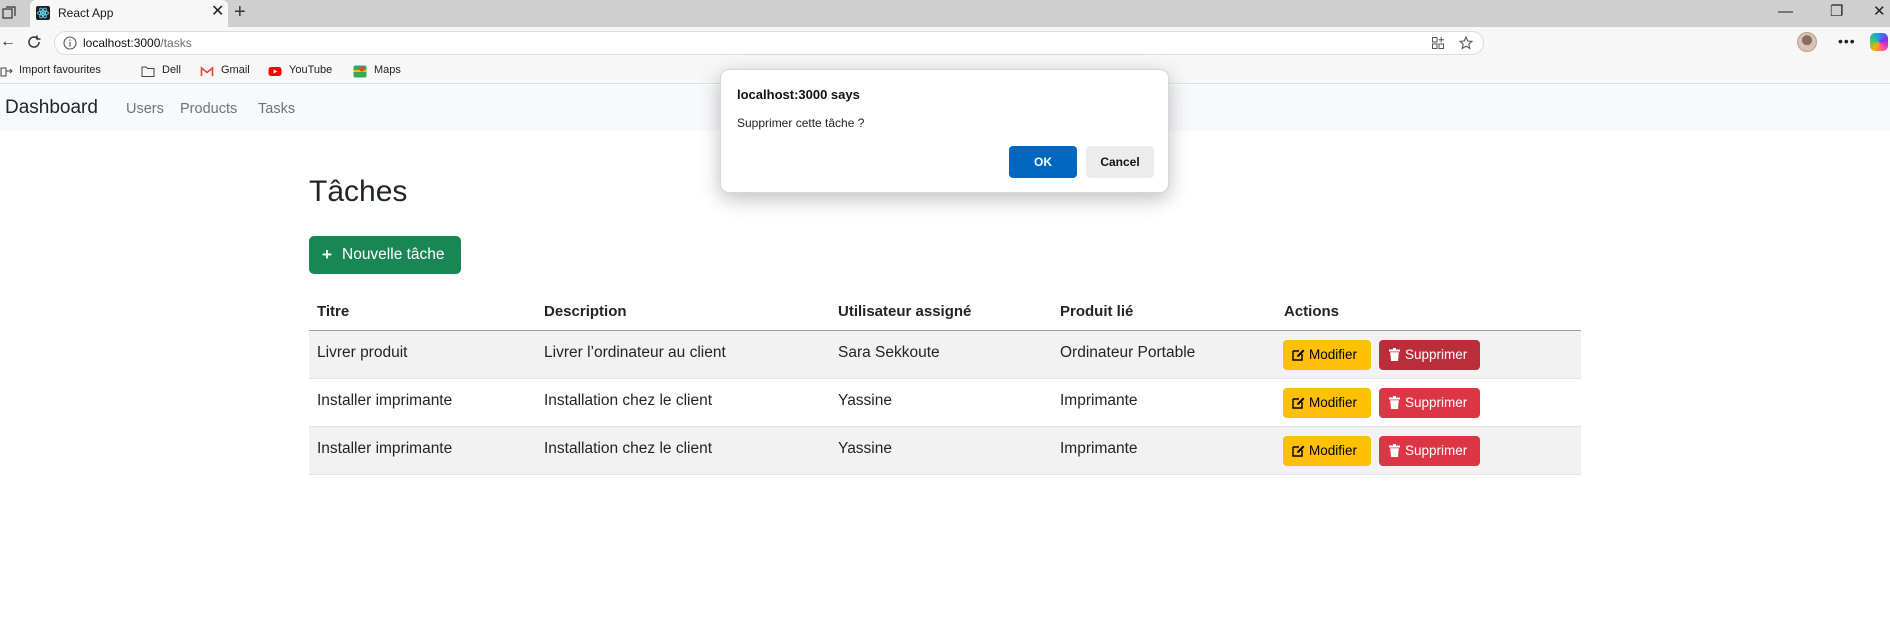 The image size is (1890, 624). Describe the element at coordinates (217, 12) in the screenshot. I see `tab-close-icon: ✕` at that location.